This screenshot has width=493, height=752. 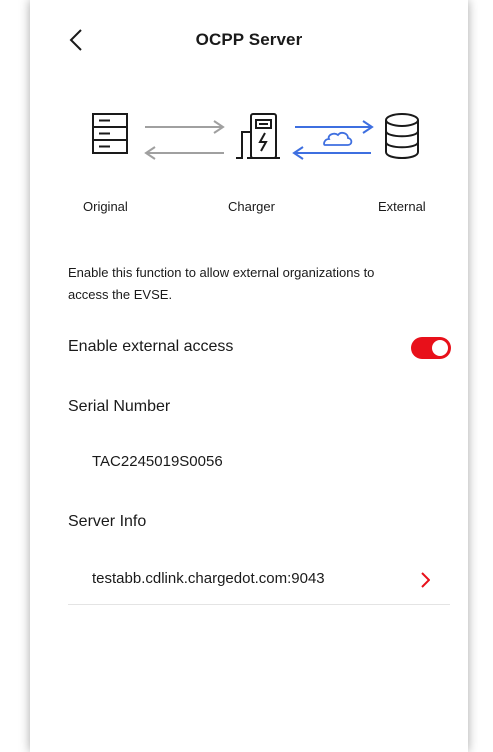 I want to click on server-info-value: testabb.cdlink.chargedot.com:9043, so click(x=208, y=578).